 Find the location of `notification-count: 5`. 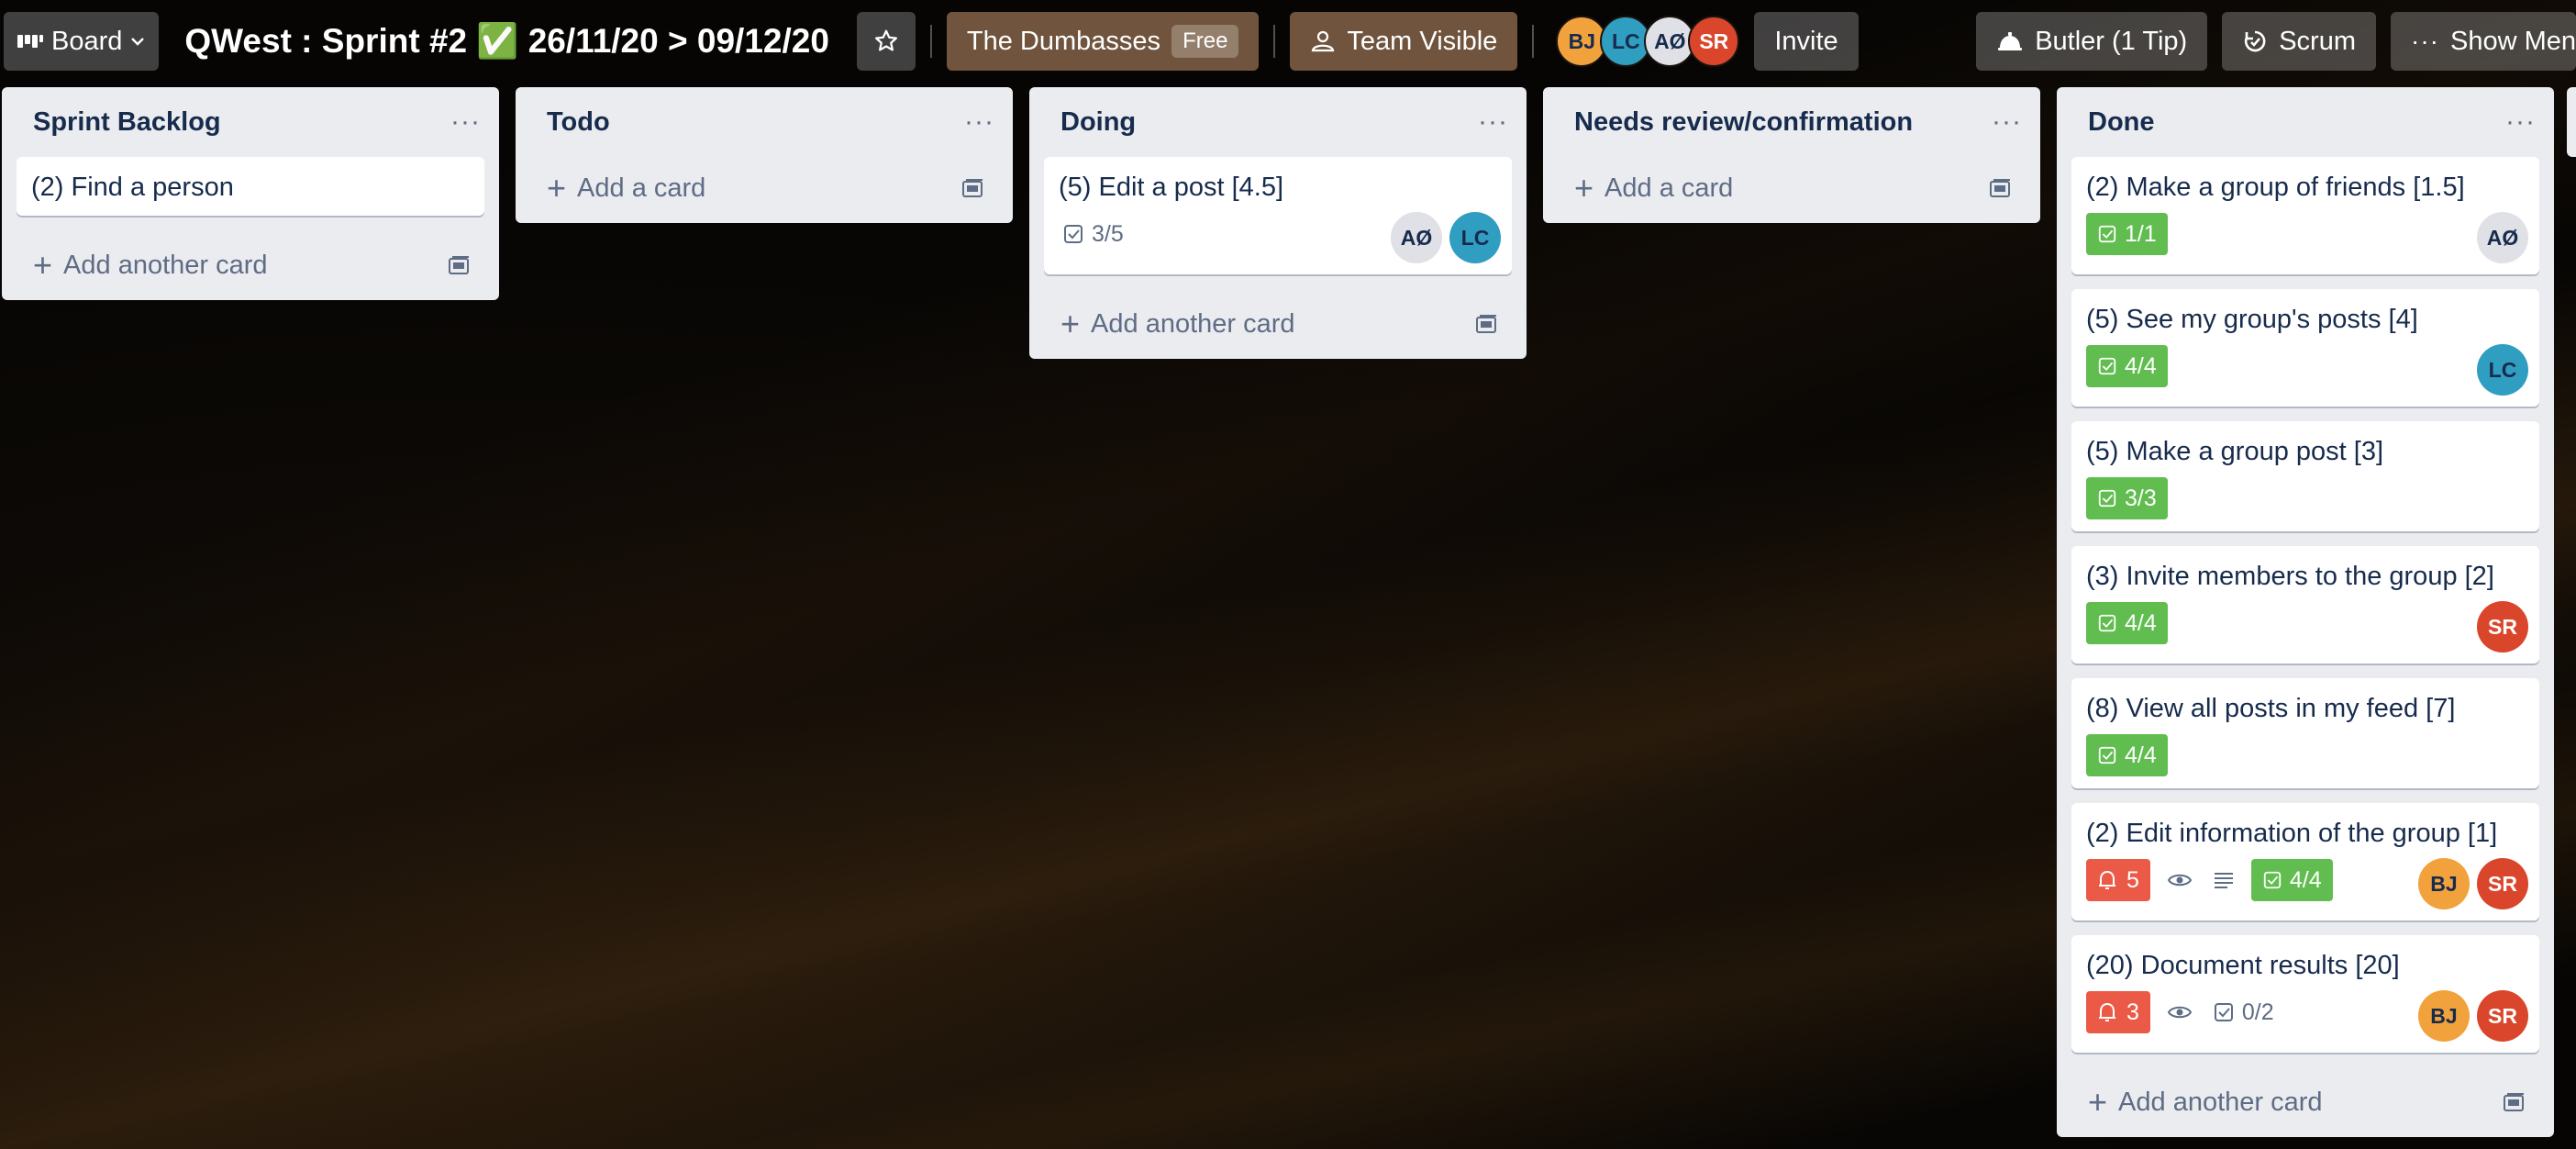

notification-count: 5 is located at coordinates (2132, 879).